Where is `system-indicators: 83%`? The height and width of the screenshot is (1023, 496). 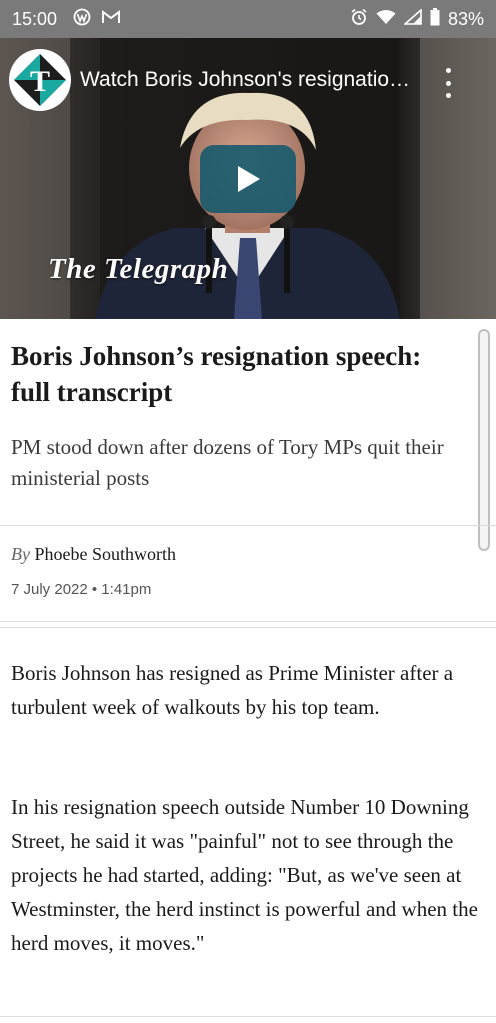
system-indicators: 83% is located at coordinates (417, 19).